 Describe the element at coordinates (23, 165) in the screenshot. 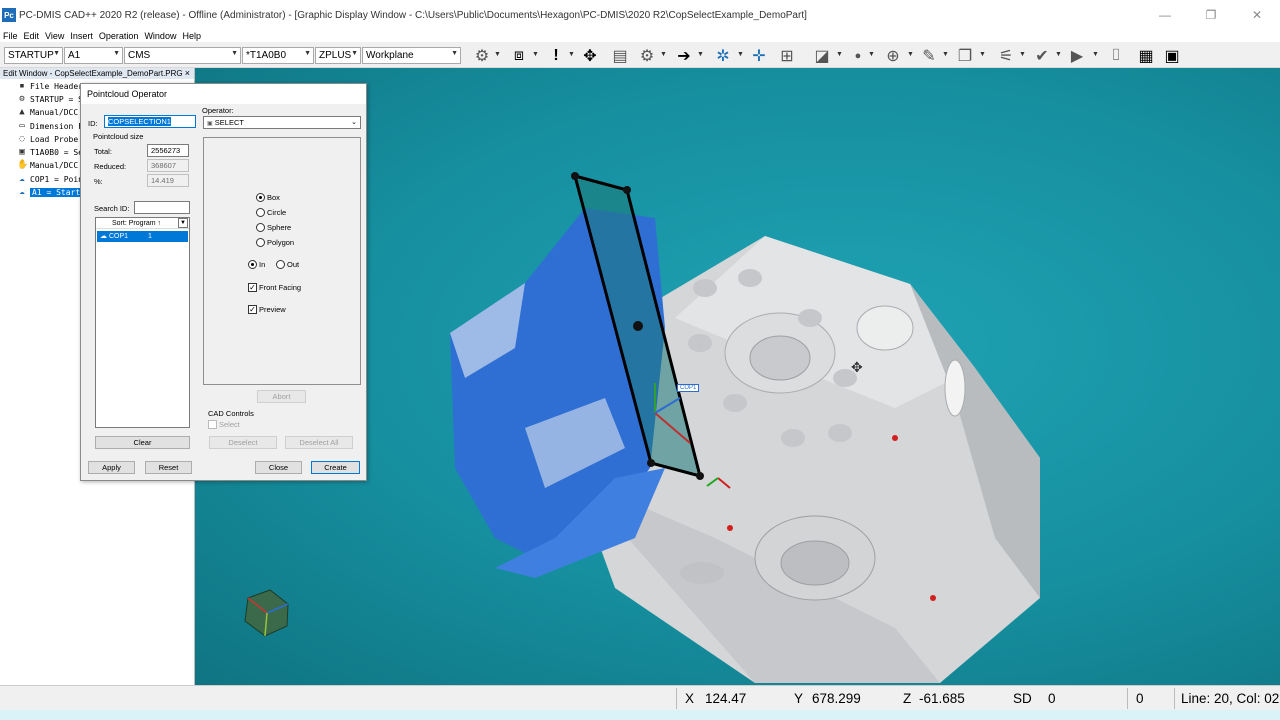

I see `mode-icon: ✋` at that location.